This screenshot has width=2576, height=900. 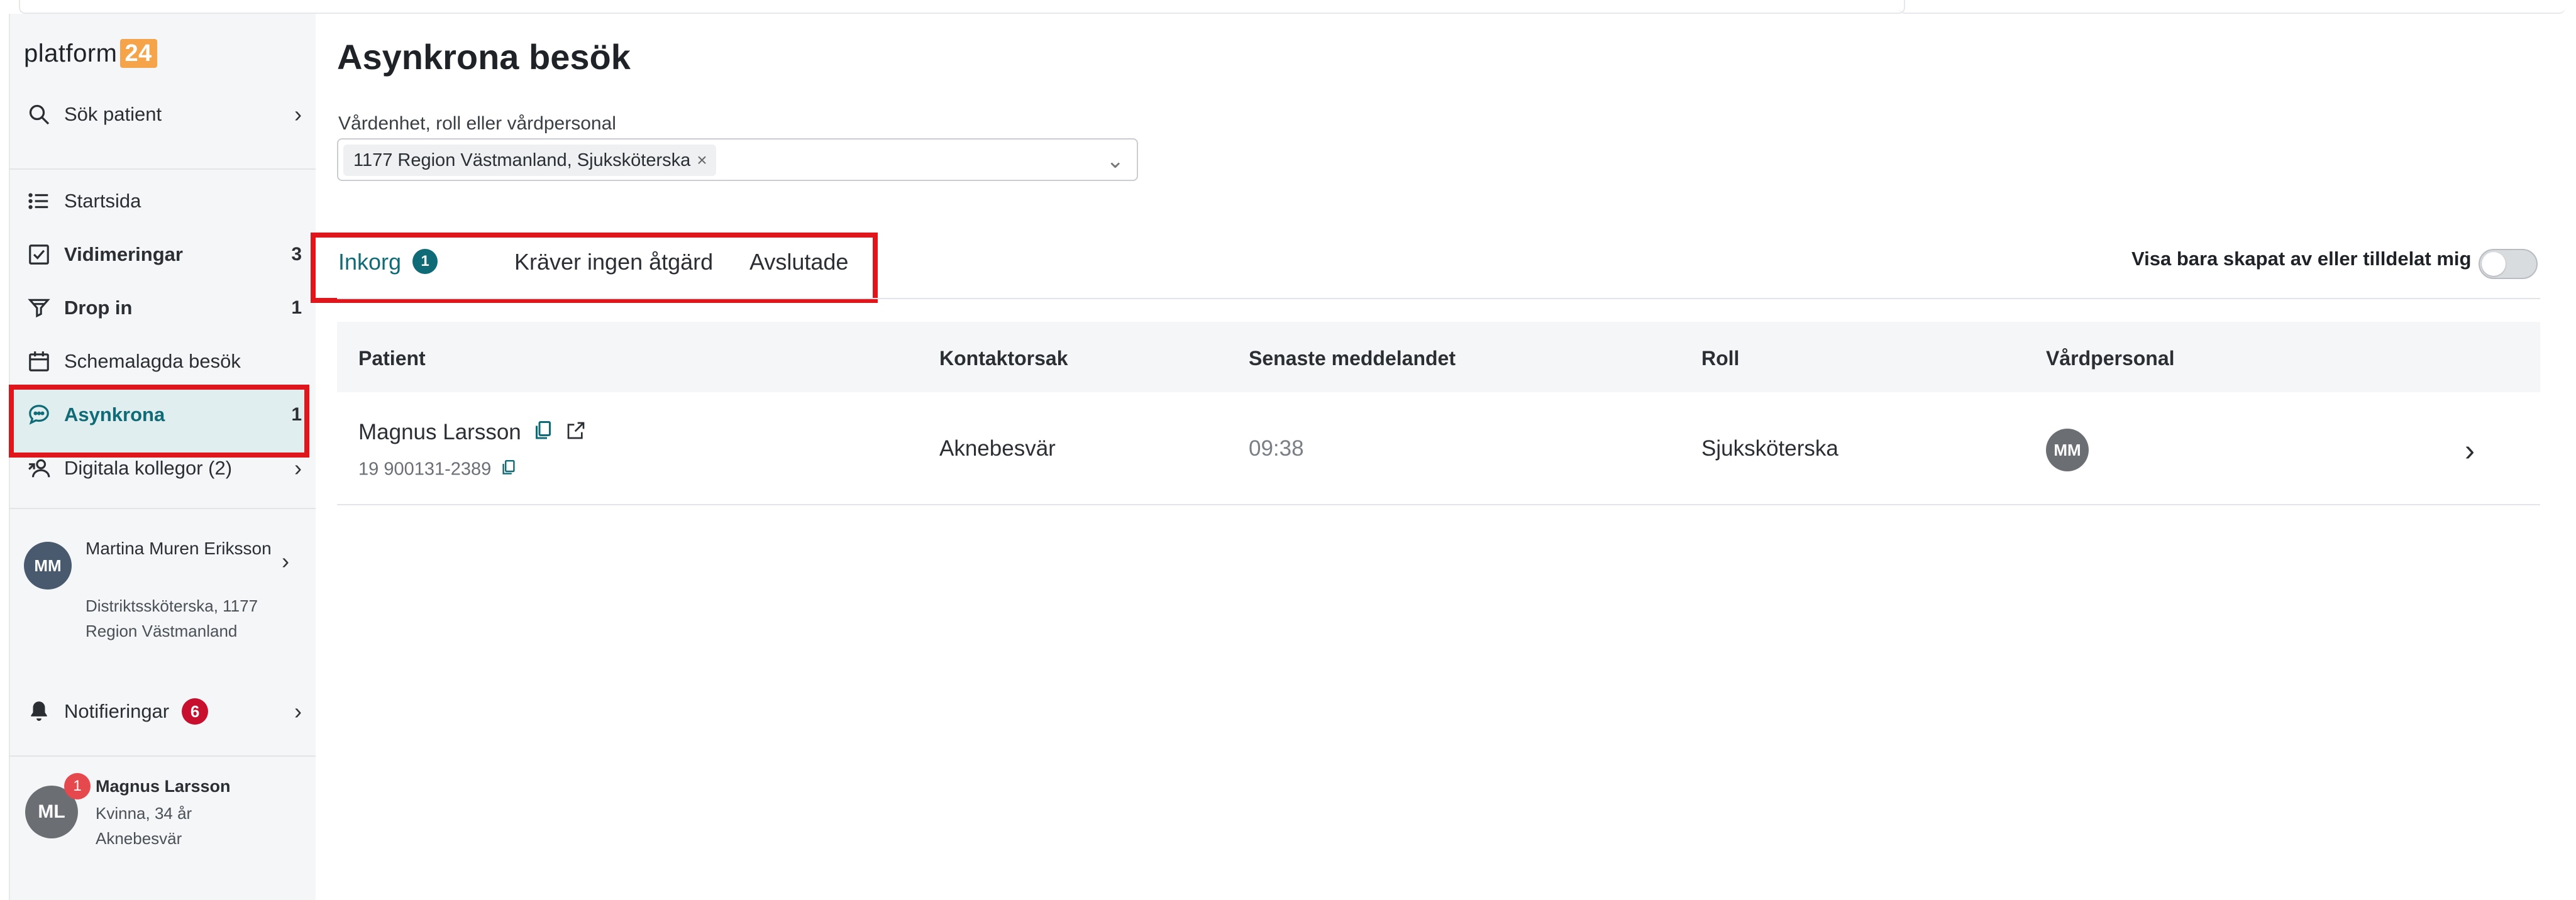 What do you see at coordinates (159, 421) in the screenshot?
I see `highlight-box-sidebar` at bounding box center [159, 421].